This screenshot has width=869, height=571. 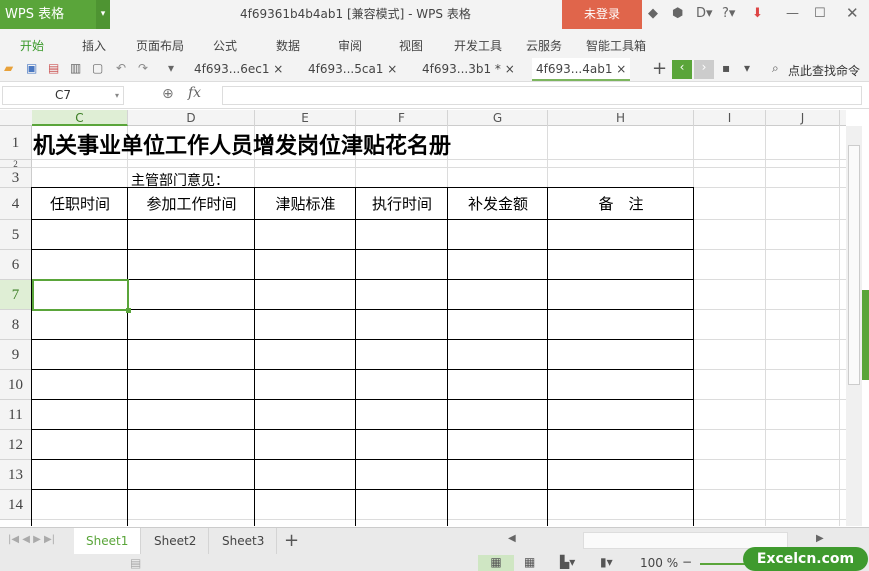 I want to click on row-header: 6, so click(x=16, y=265).